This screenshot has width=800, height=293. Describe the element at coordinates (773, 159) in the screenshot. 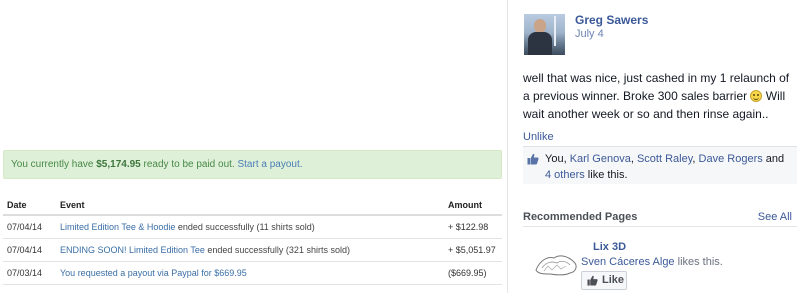

I see `likes-and: and` at that location.